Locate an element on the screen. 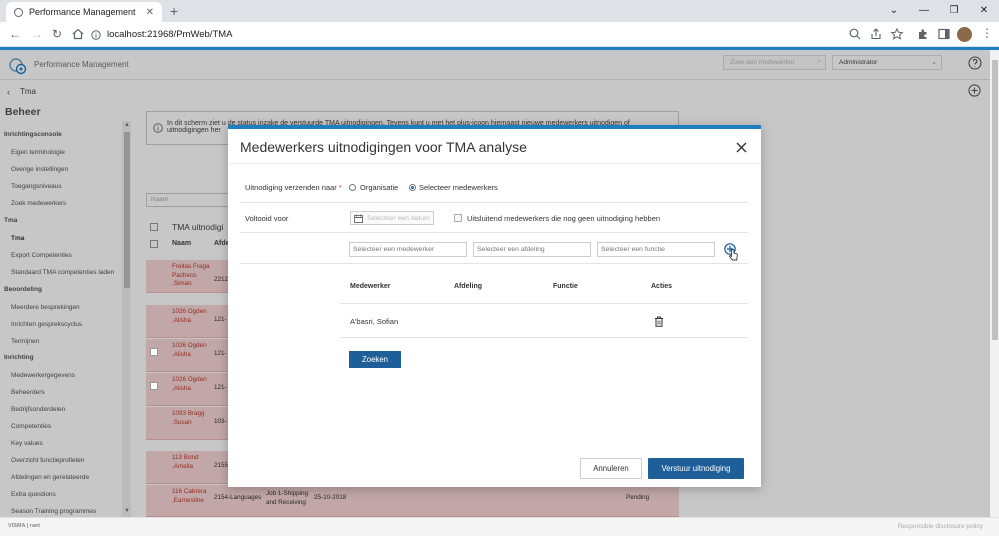  search-button: Zoeken is located at coordinates (375, 359).